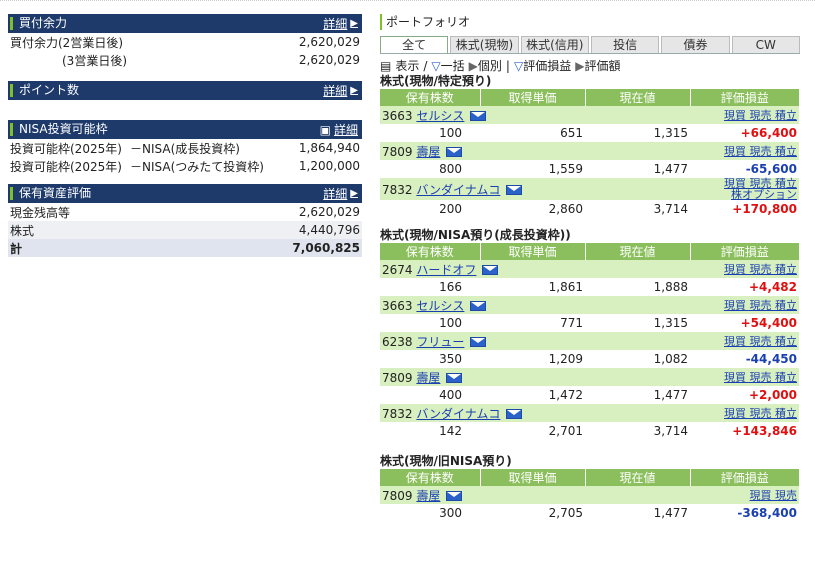 The width and height of the screenshot is (815, 574). I want to click on stock-code: 3663, so click(397, 305).